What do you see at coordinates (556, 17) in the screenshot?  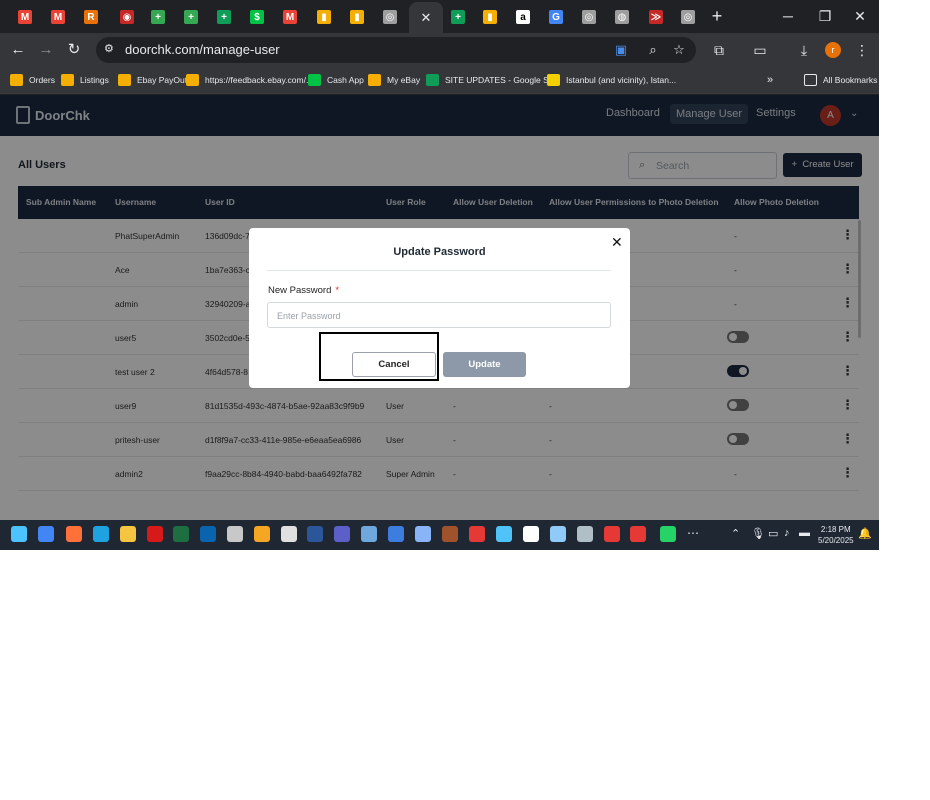 I see `browser-tab: G` at bounding box center [556, 17].